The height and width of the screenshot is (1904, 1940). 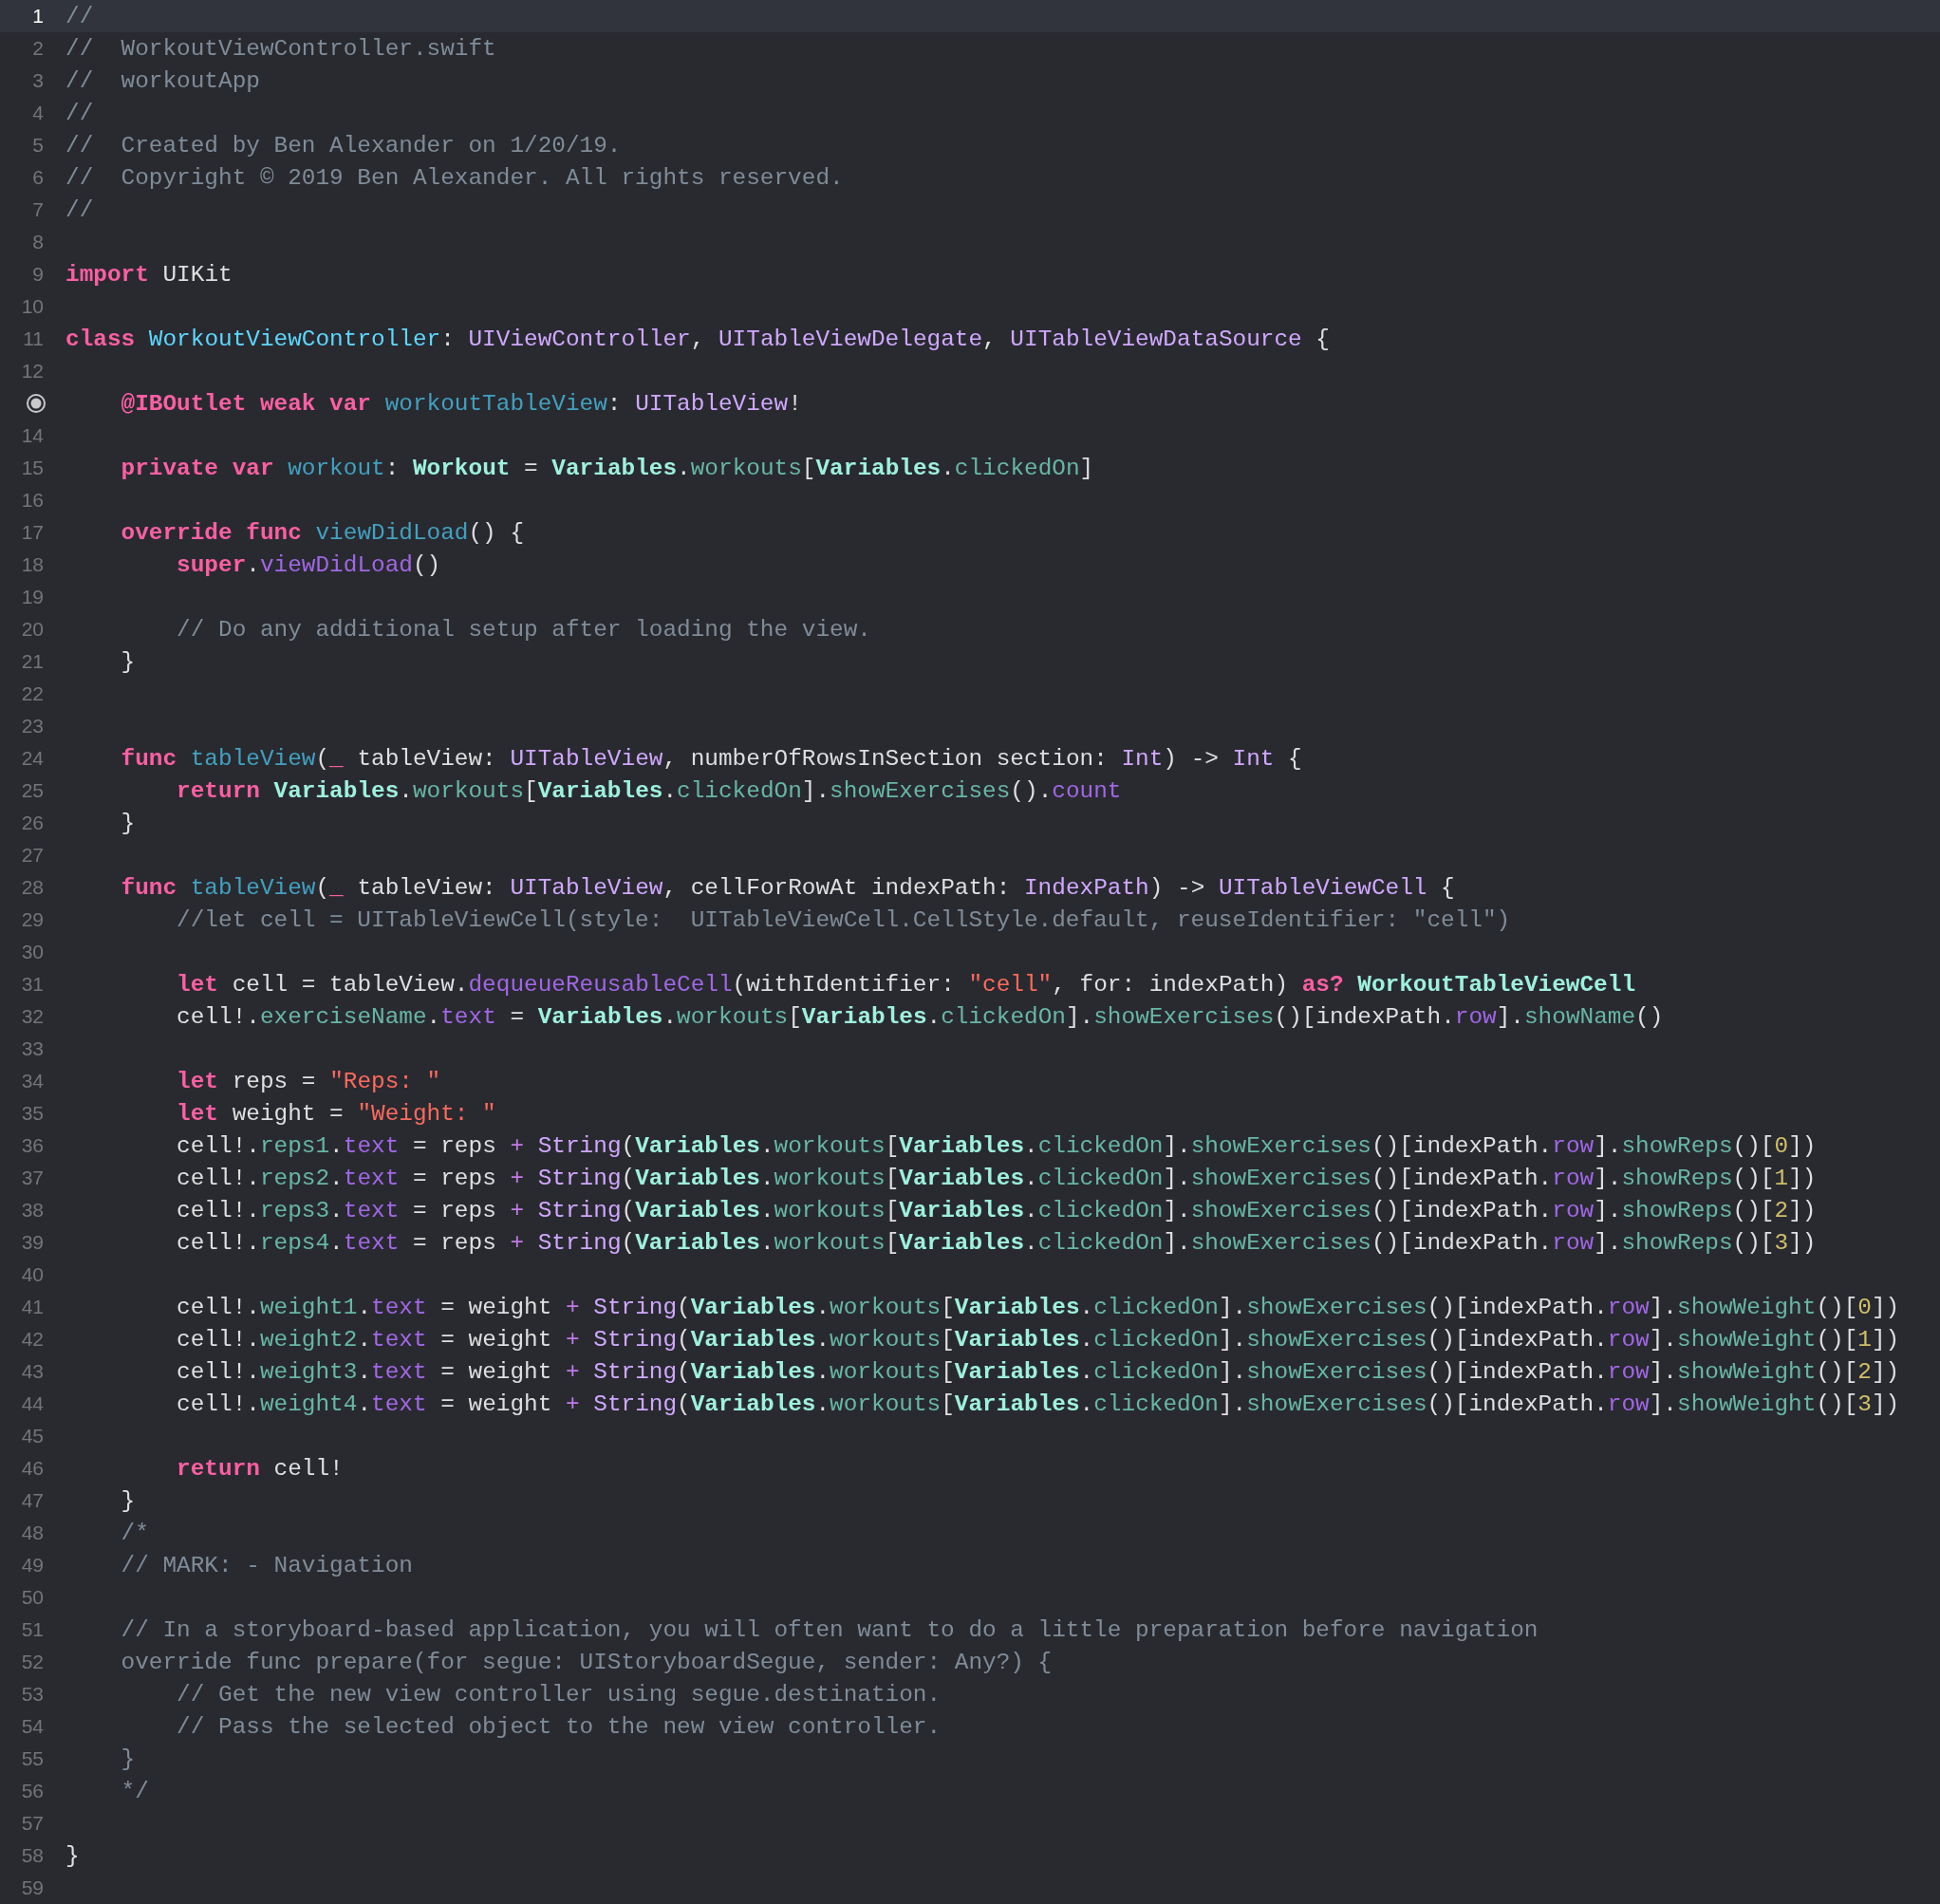 What do you see at coordinates (33, 1340) in the screenshot?
I see `line-number: 42` at bounding box center [33, 1340].